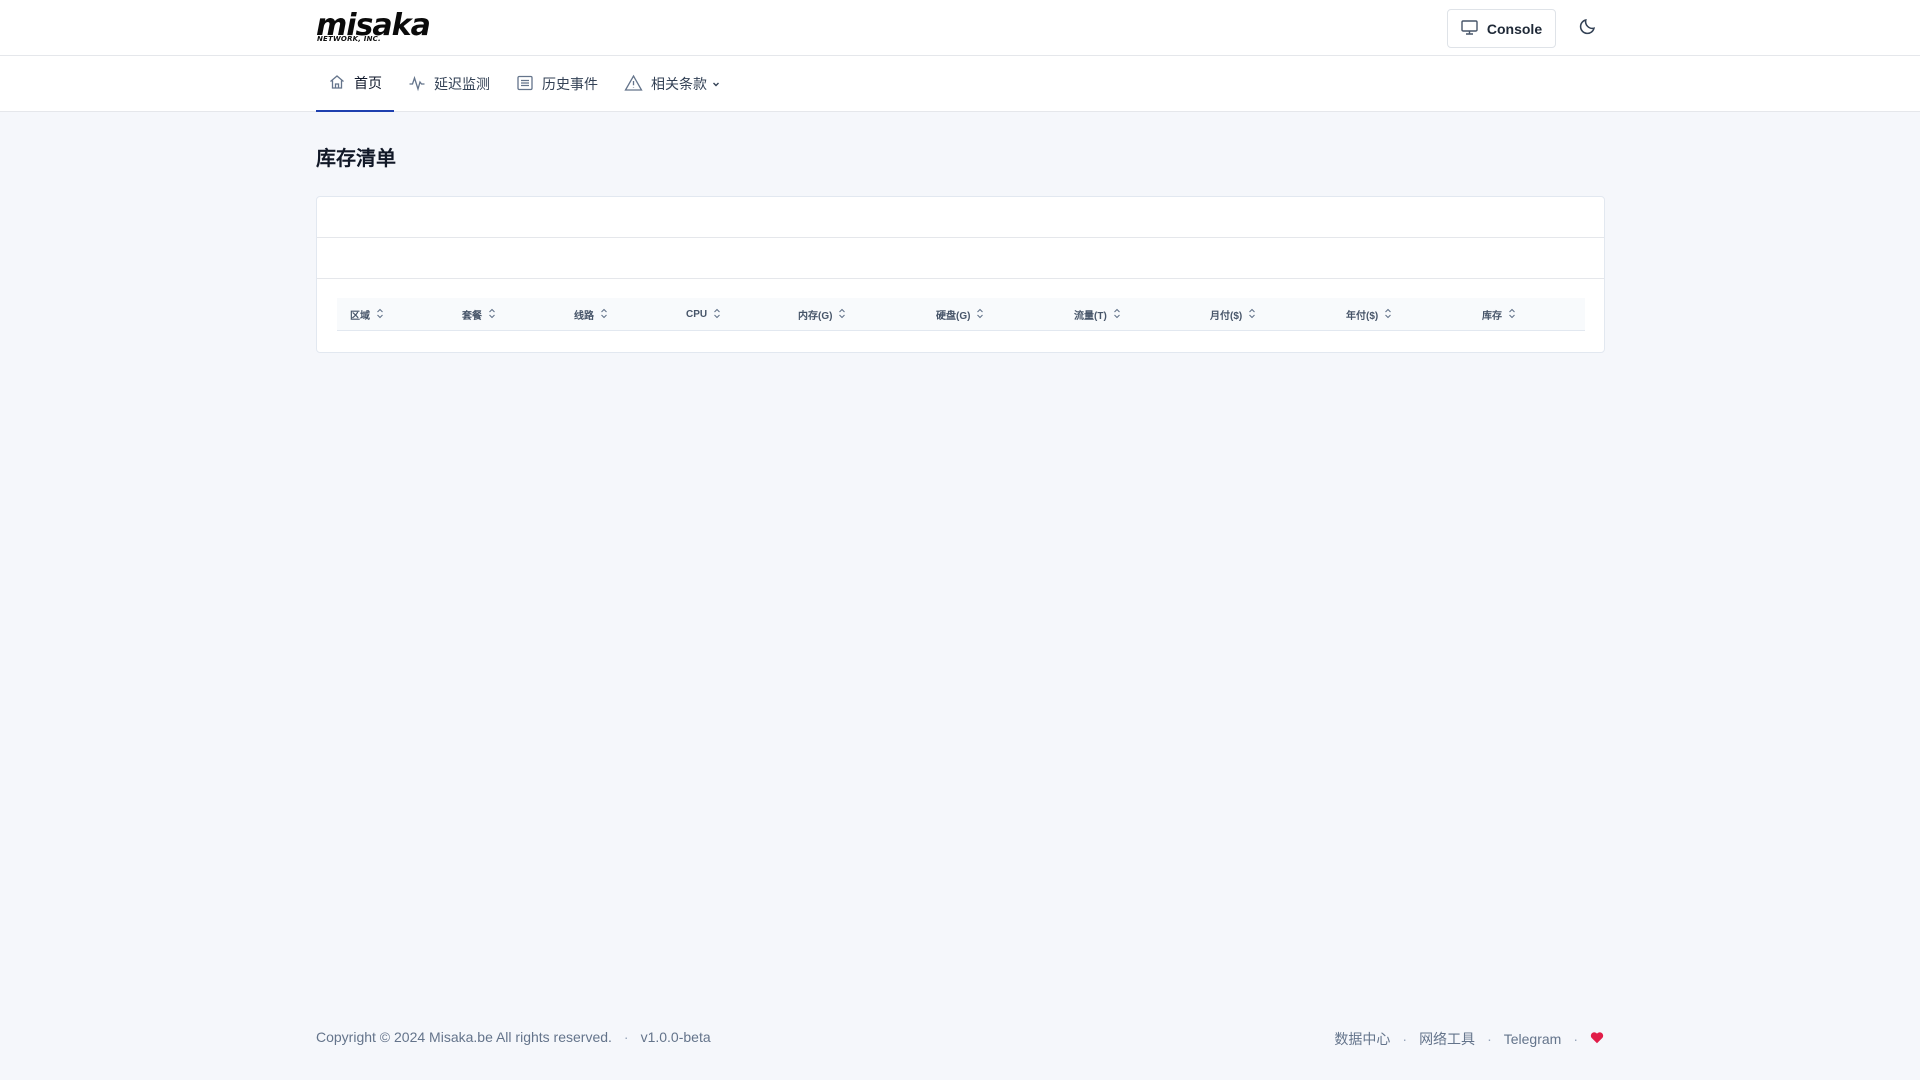  I want to click on monitor-icon, so click(1469, 28).